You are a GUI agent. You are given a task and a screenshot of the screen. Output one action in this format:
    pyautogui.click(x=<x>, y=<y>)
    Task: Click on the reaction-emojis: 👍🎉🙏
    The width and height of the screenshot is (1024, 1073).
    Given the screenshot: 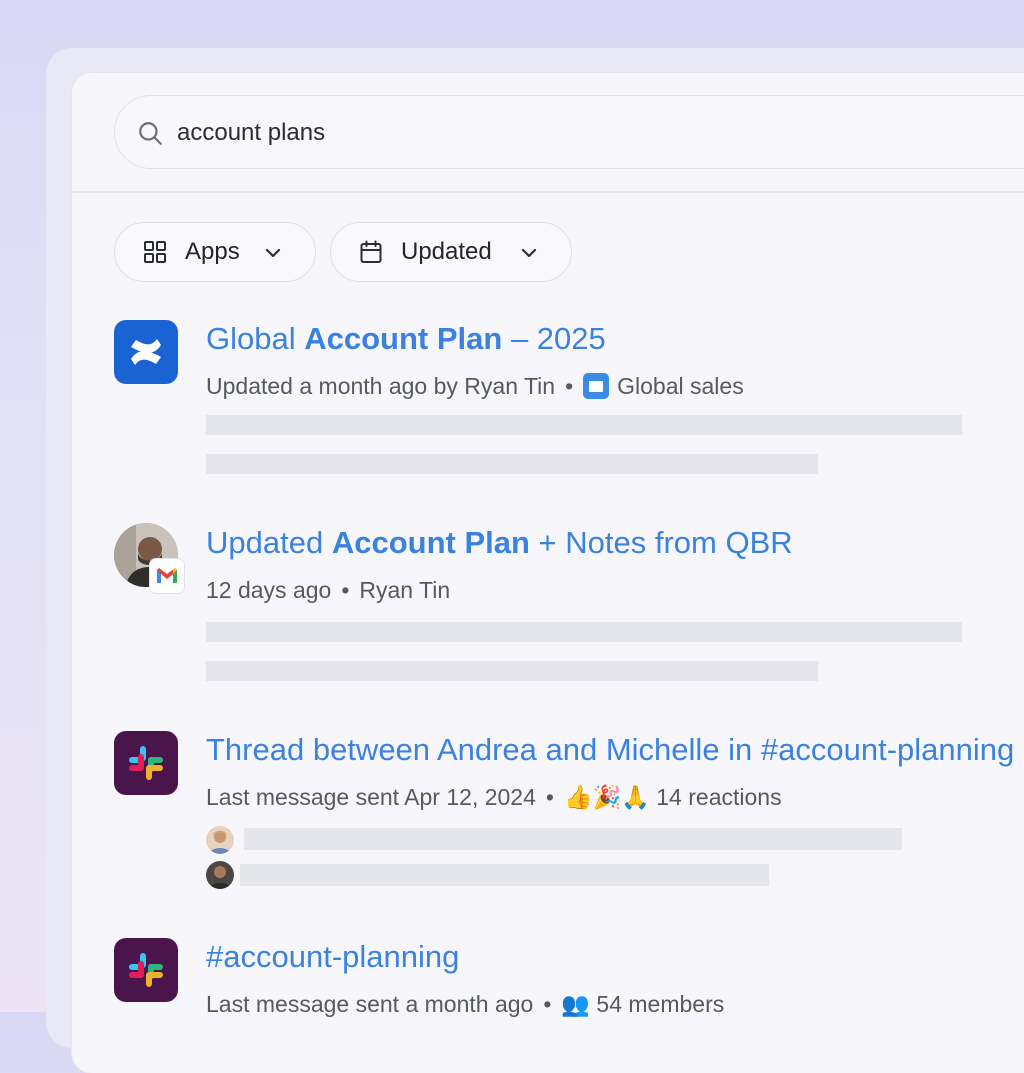 What is the action you would take?
    pyautogui.click(x=606, y=797)
    